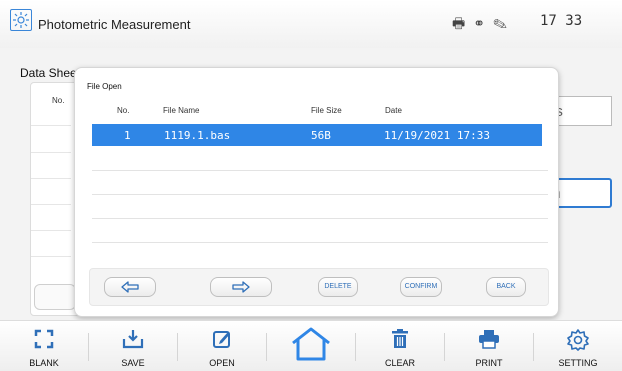 This screenshot has height=371, width=622. I want to click on confirm-button: CONFIRM, so click(421, 287).